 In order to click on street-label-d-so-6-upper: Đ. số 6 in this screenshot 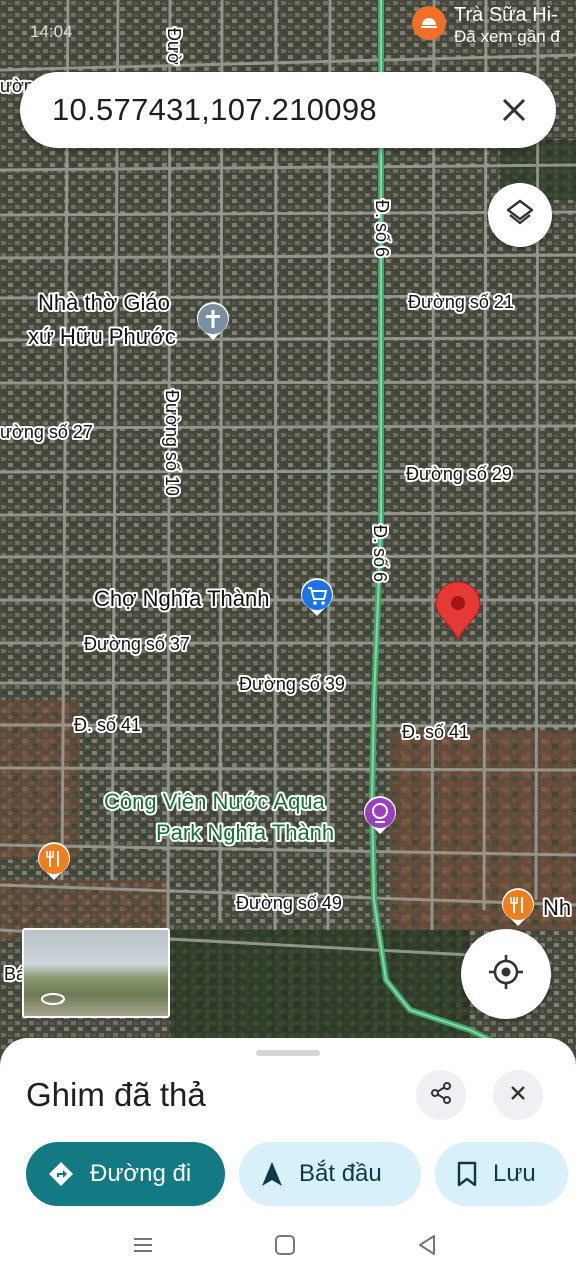, I will do `click(382, 228)`.